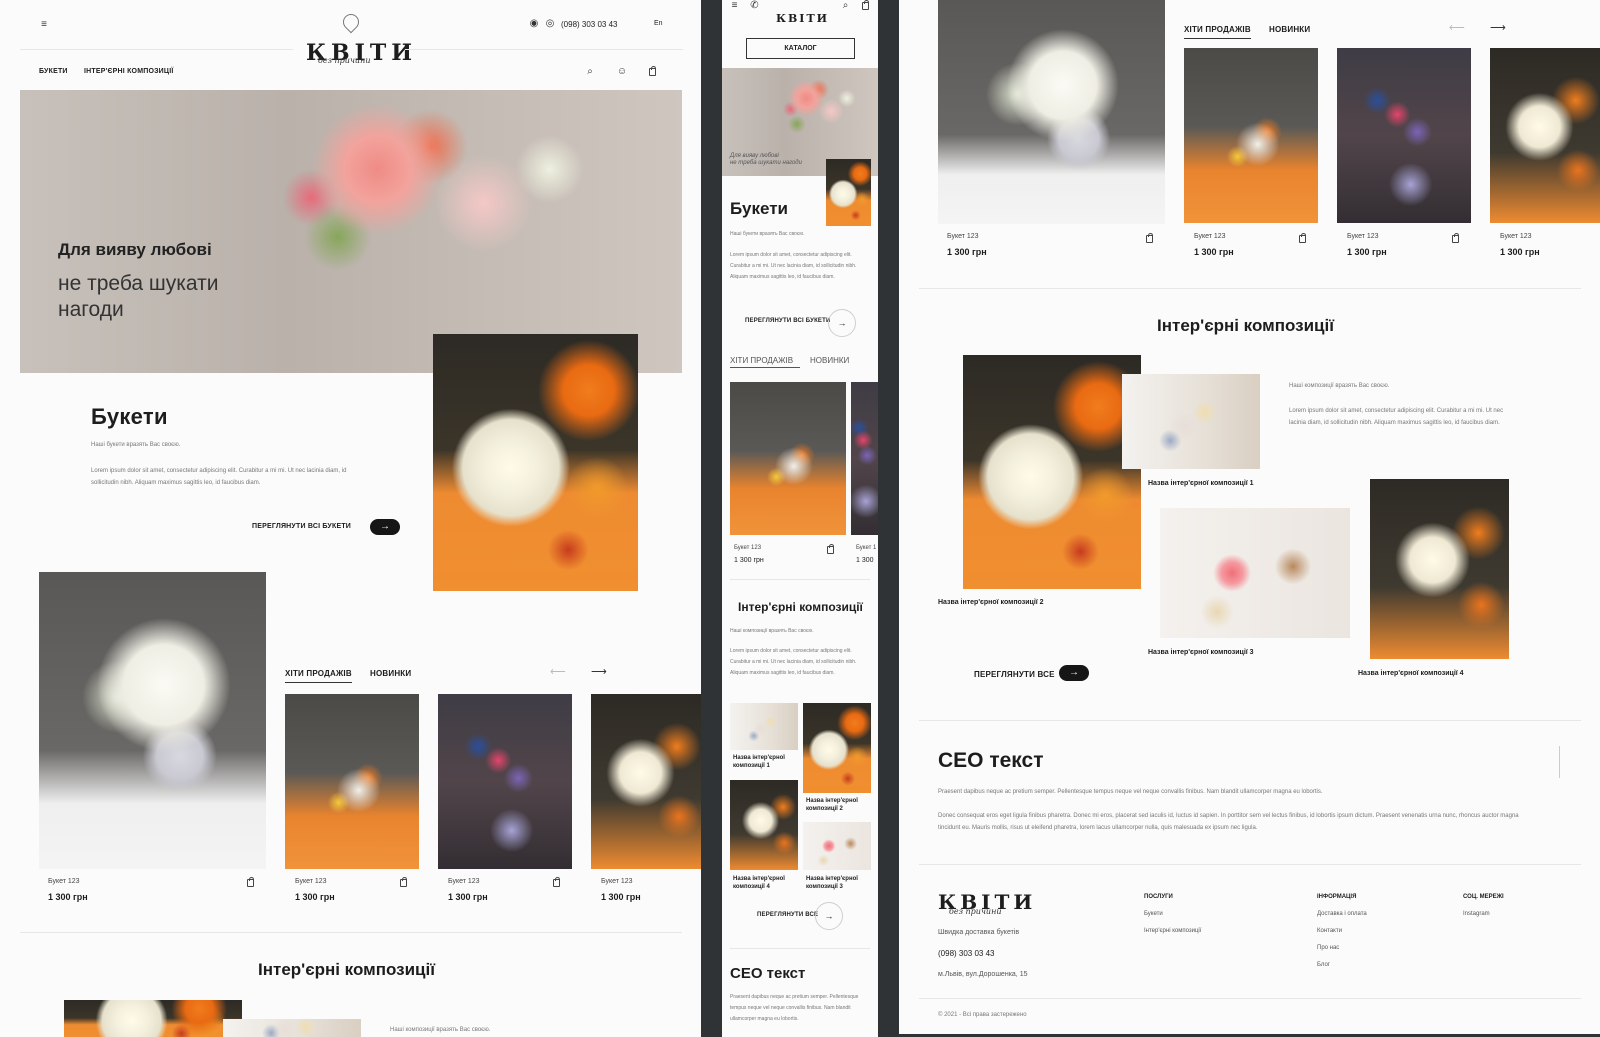 Image resolution: width=1600 pixels, height=1037 pixels. Describe the element at coordinates (761, 360) in the screenshot. I see `mobile-tab-hits: ХІТИ ПРОДАЖІВ` at that location.